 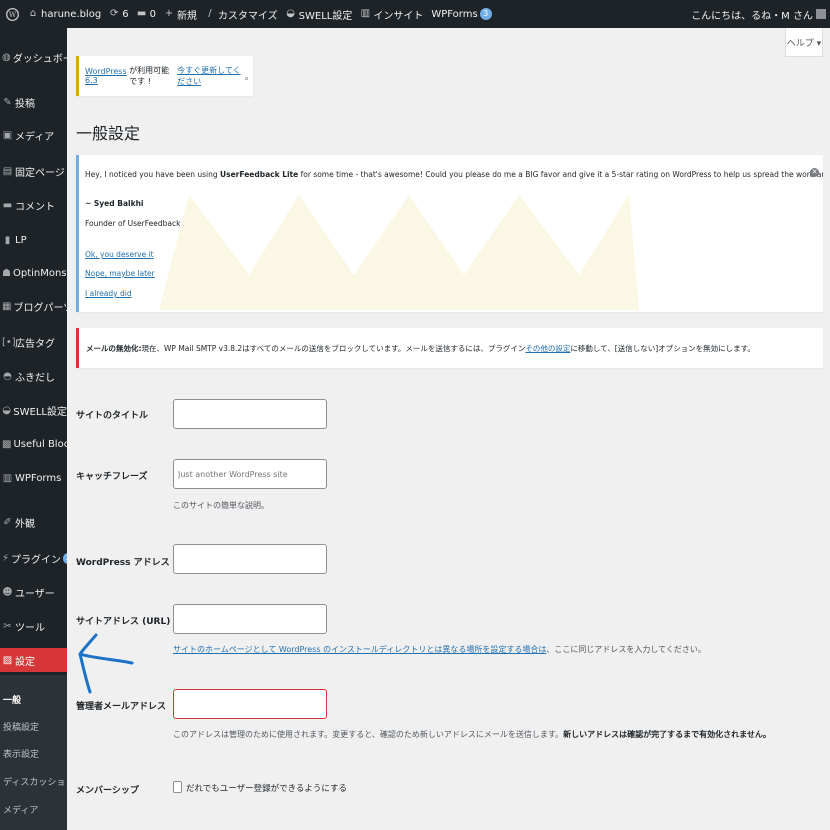 What do you see at coordinates (250, 619) in the screenshot?
I see `site-address-input` at bounding box center [250, 619].